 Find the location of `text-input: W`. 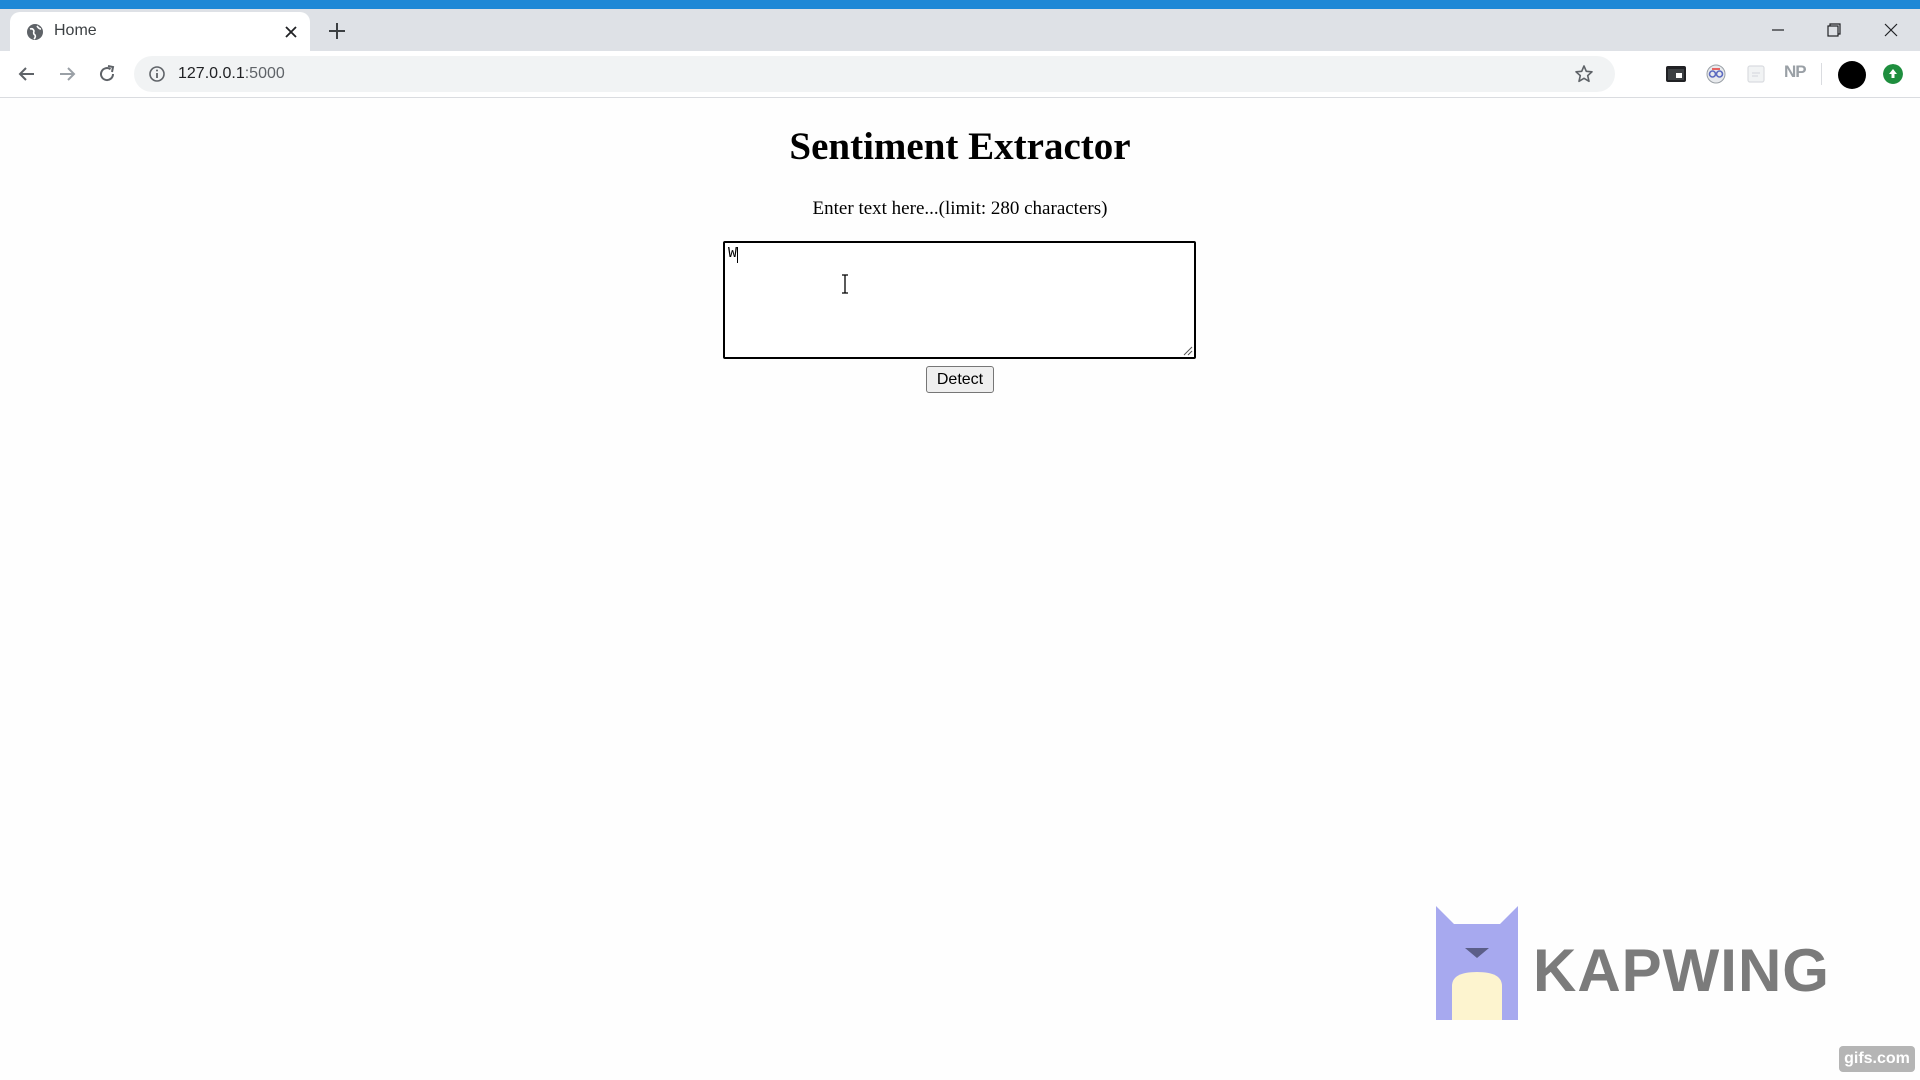

text-input: W is located at coordinates (959, 300).